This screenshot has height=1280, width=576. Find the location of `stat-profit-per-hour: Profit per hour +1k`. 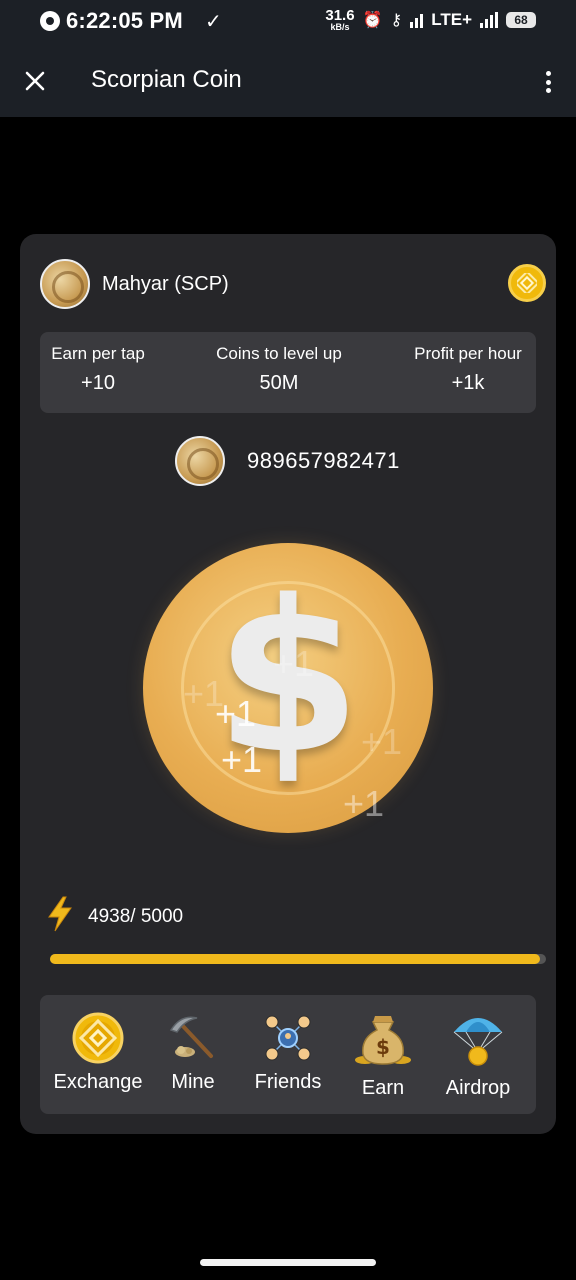

stat-profit-per-hour: Profit per hour +1k is located at coordinates (468, 369).